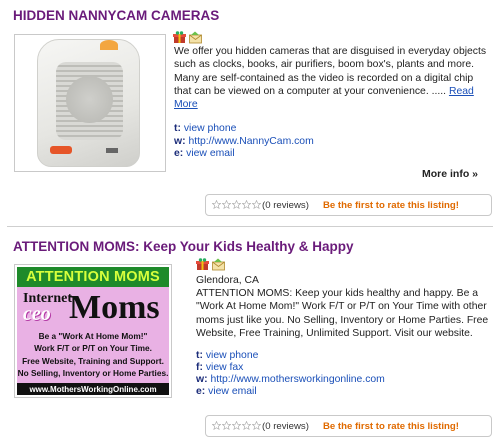 This screenshot has height=444, width=500. Describe the element at coordinates (37, 314) in the screenshot. I see `ad-ceo-text: ceo` at that location.